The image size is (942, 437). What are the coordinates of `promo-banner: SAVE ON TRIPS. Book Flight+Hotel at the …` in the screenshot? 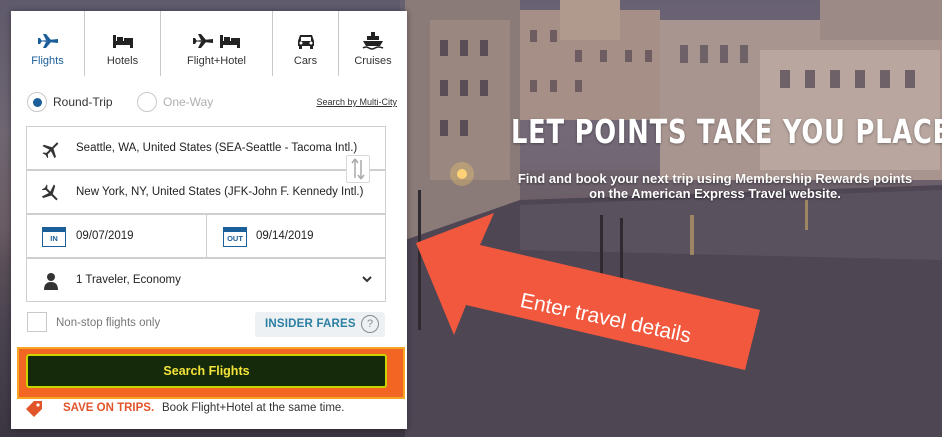 It's located at (210, 410).